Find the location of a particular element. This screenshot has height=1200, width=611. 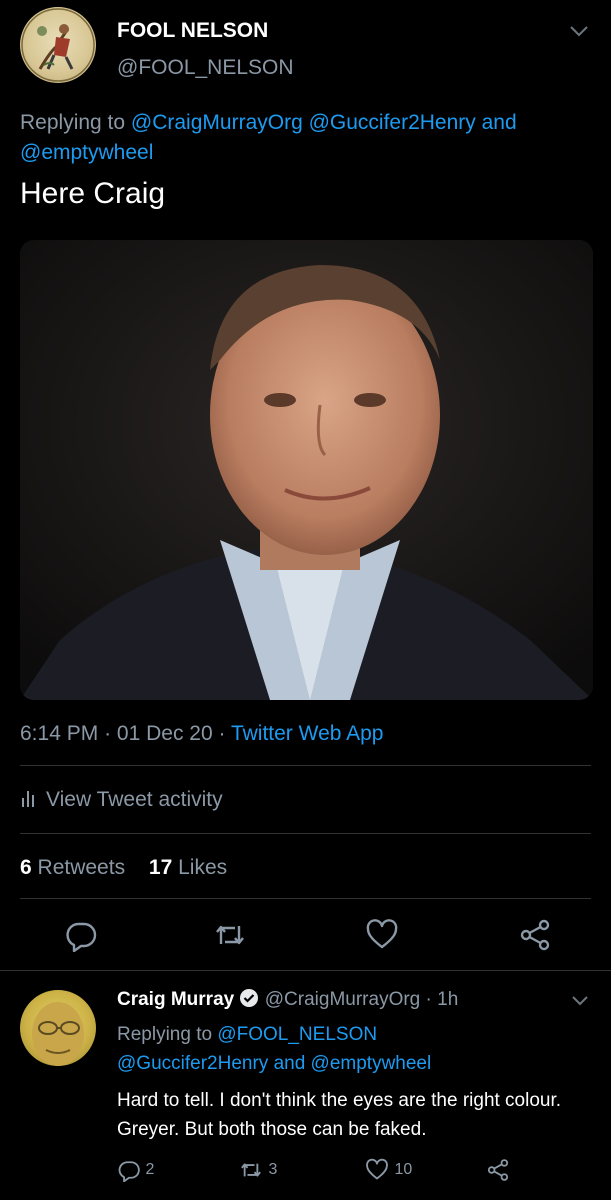

view-activity-label: View Tweet activity is located at coordinates (134, 799).